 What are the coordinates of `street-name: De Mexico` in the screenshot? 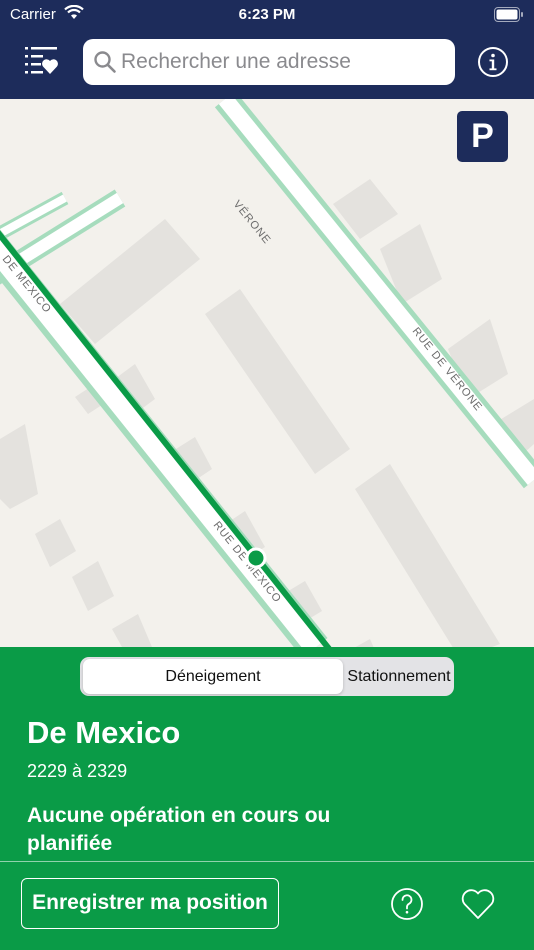 It's located at (104, 732).